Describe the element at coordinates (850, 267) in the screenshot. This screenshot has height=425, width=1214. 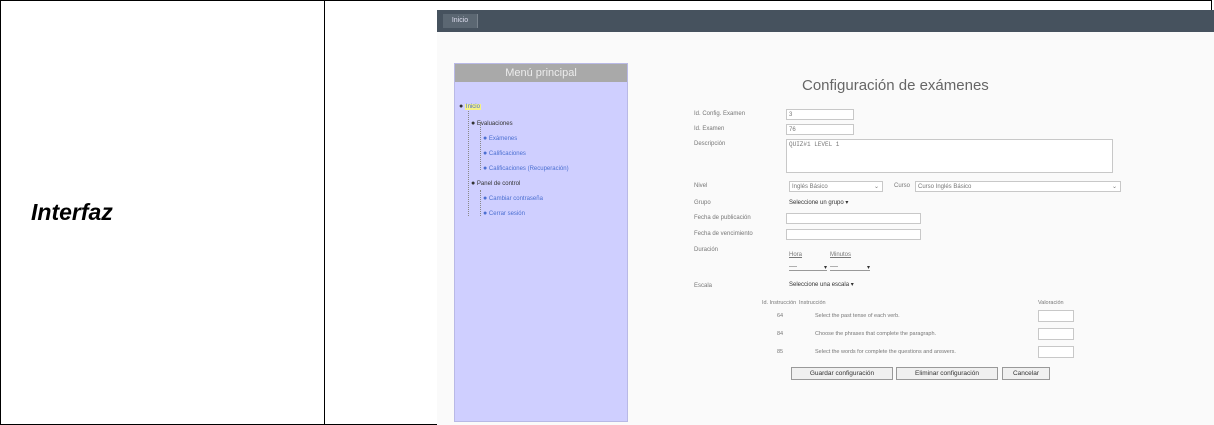
I see `minutes-select: ---- ▾` at that location.